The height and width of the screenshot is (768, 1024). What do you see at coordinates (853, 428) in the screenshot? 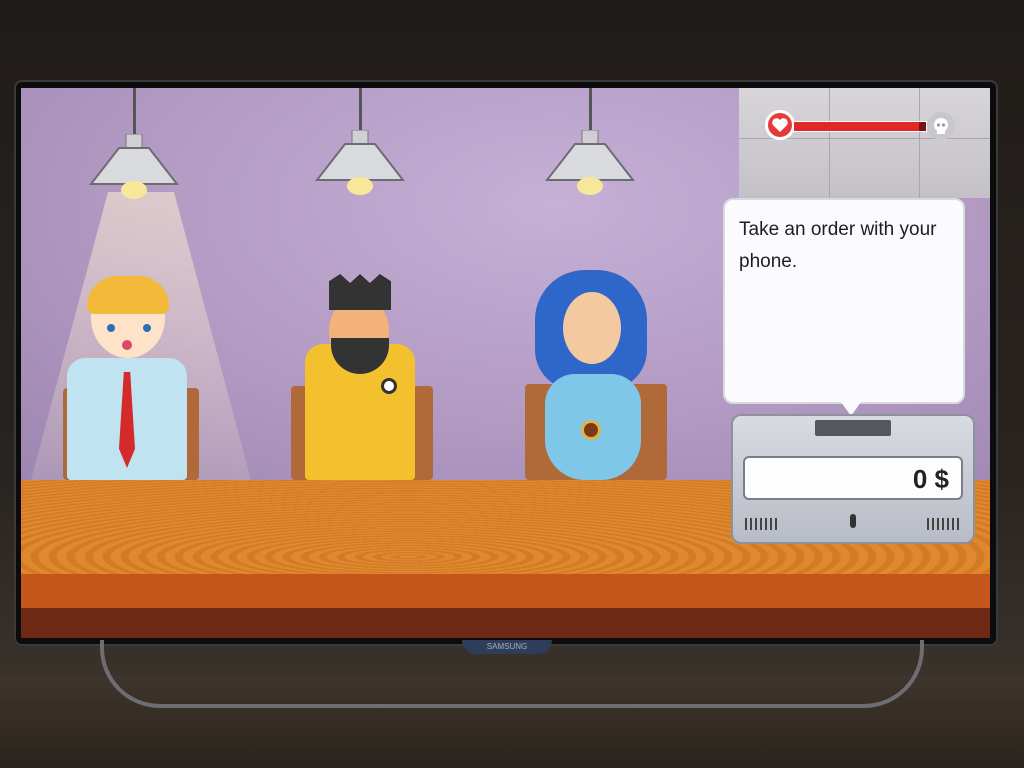
I see `register-slot` at bounding box center [853, 428].